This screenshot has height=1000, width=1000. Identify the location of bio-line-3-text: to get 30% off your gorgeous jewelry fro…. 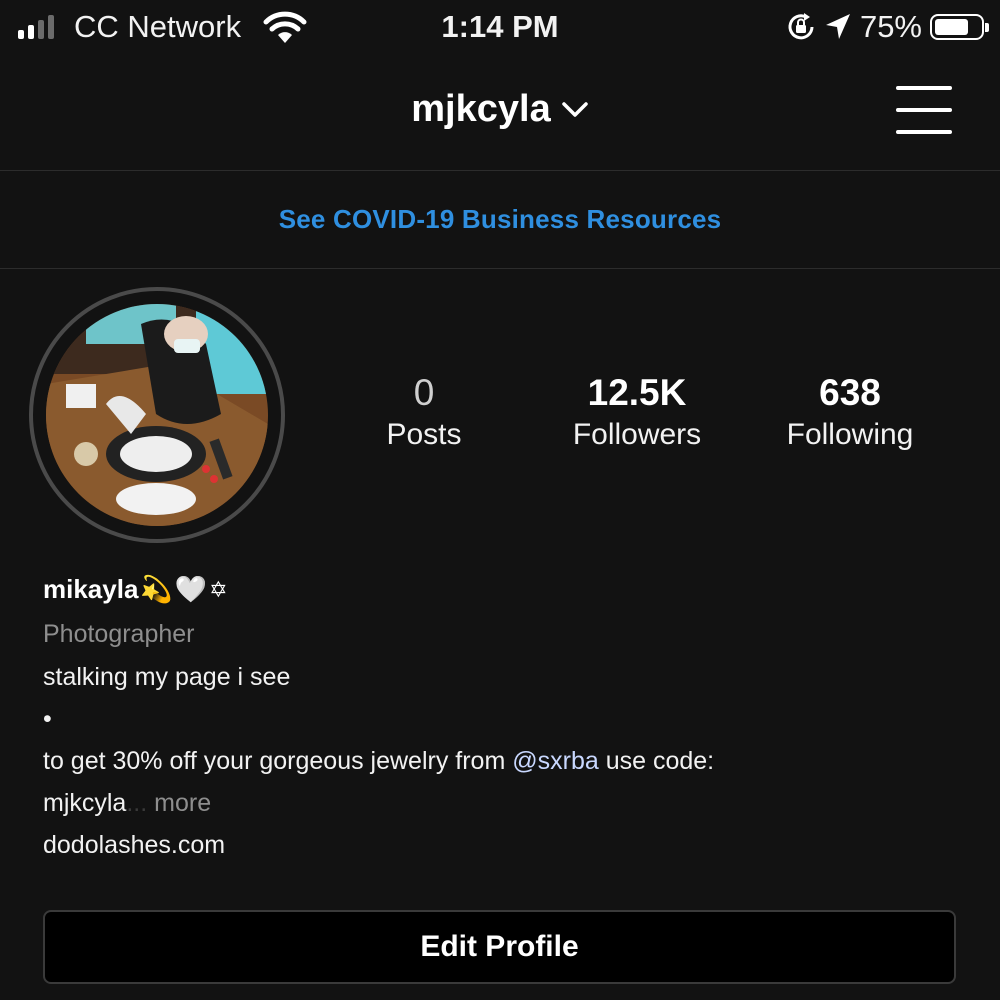
(278, 761).